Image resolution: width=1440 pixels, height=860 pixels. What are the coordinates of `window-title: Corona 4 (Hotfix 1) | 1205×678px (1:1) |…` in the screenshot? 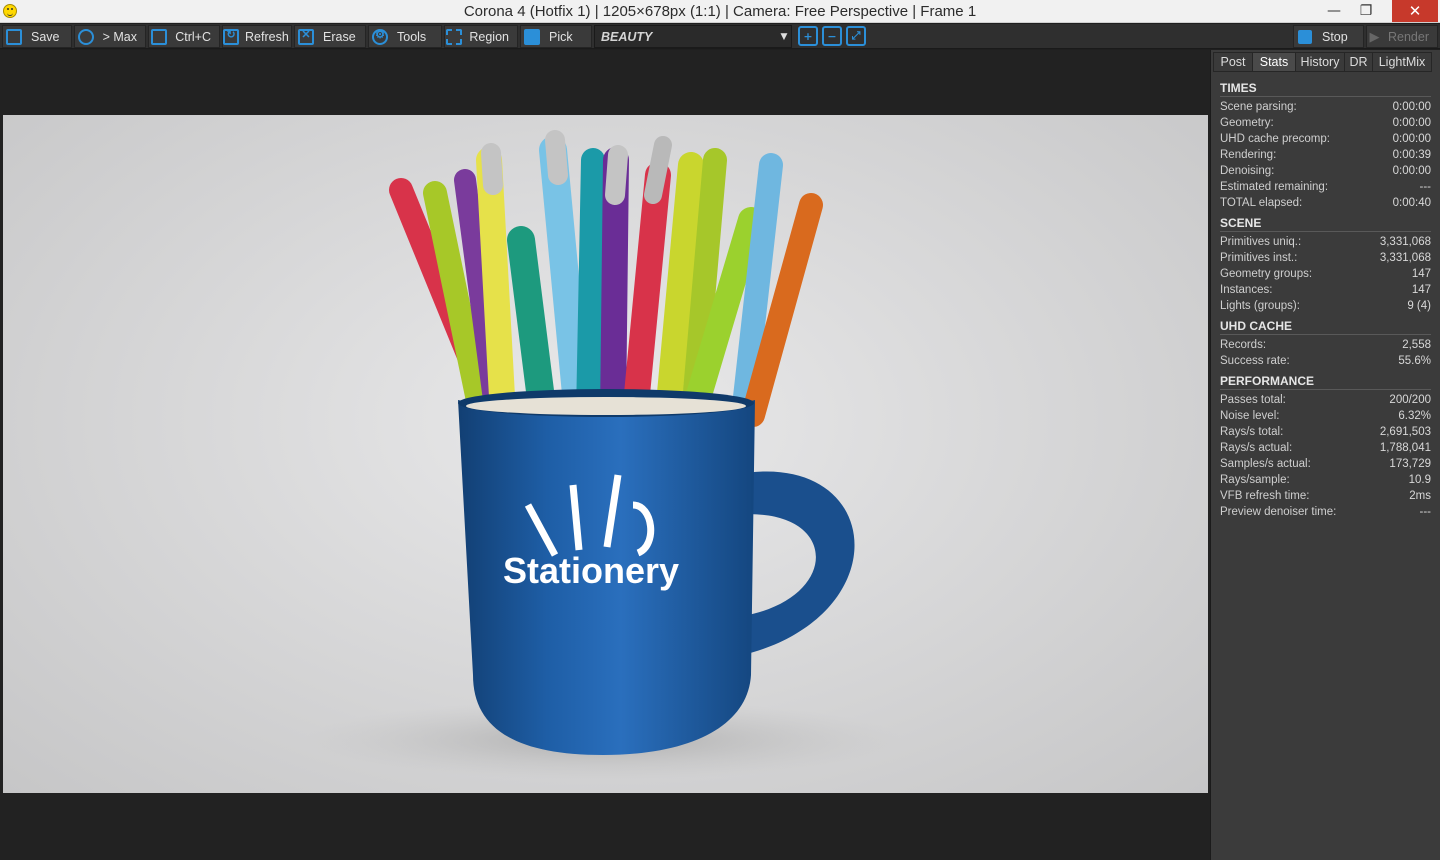 It's located at (720, 11).